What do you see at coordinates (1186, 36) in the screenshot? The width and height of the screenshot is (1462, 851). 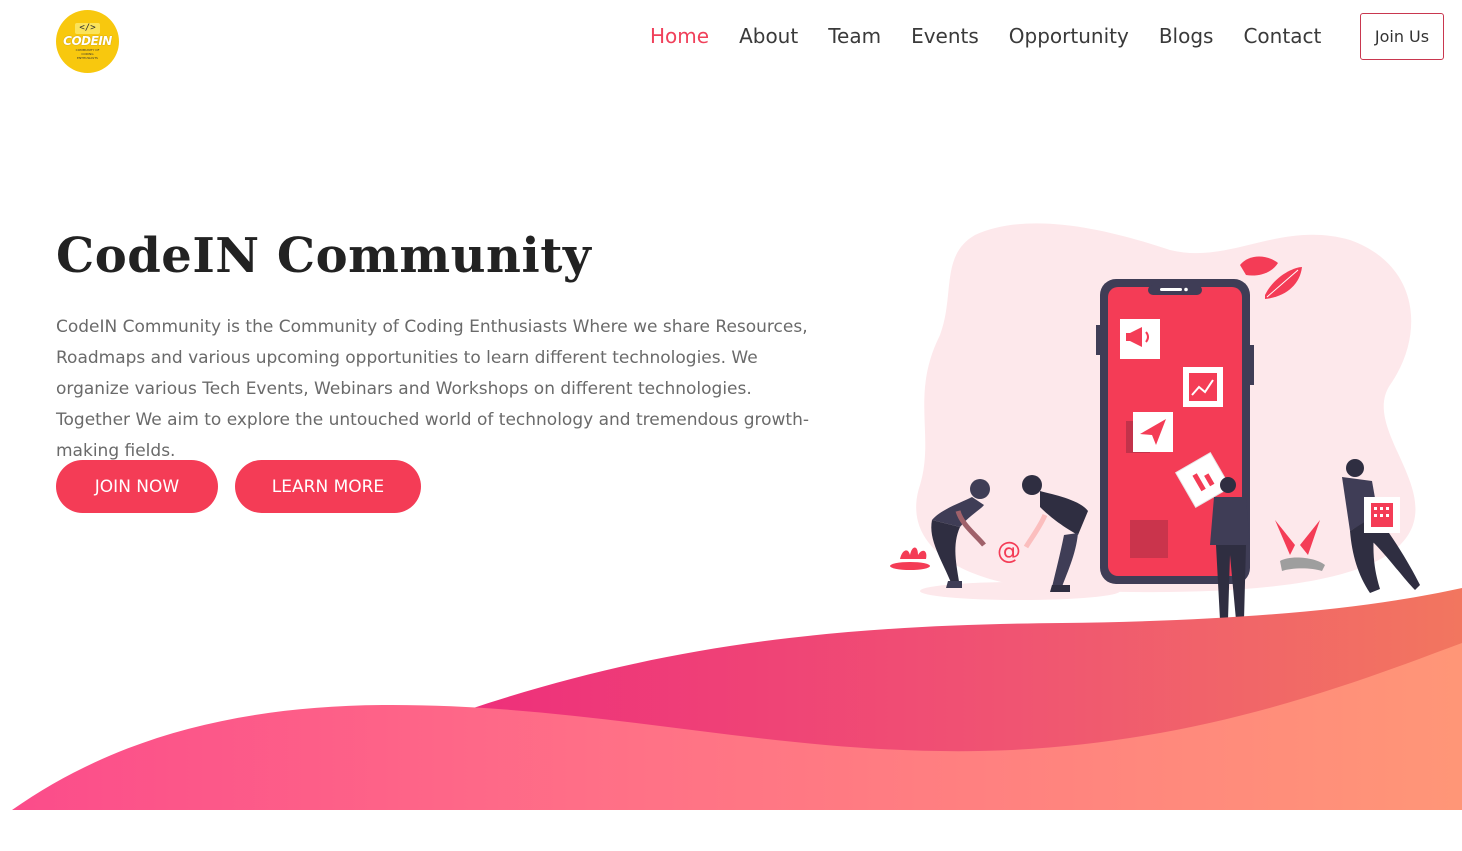 I see `nav-blogs: Blogs` at bounding box center [1186, 36].